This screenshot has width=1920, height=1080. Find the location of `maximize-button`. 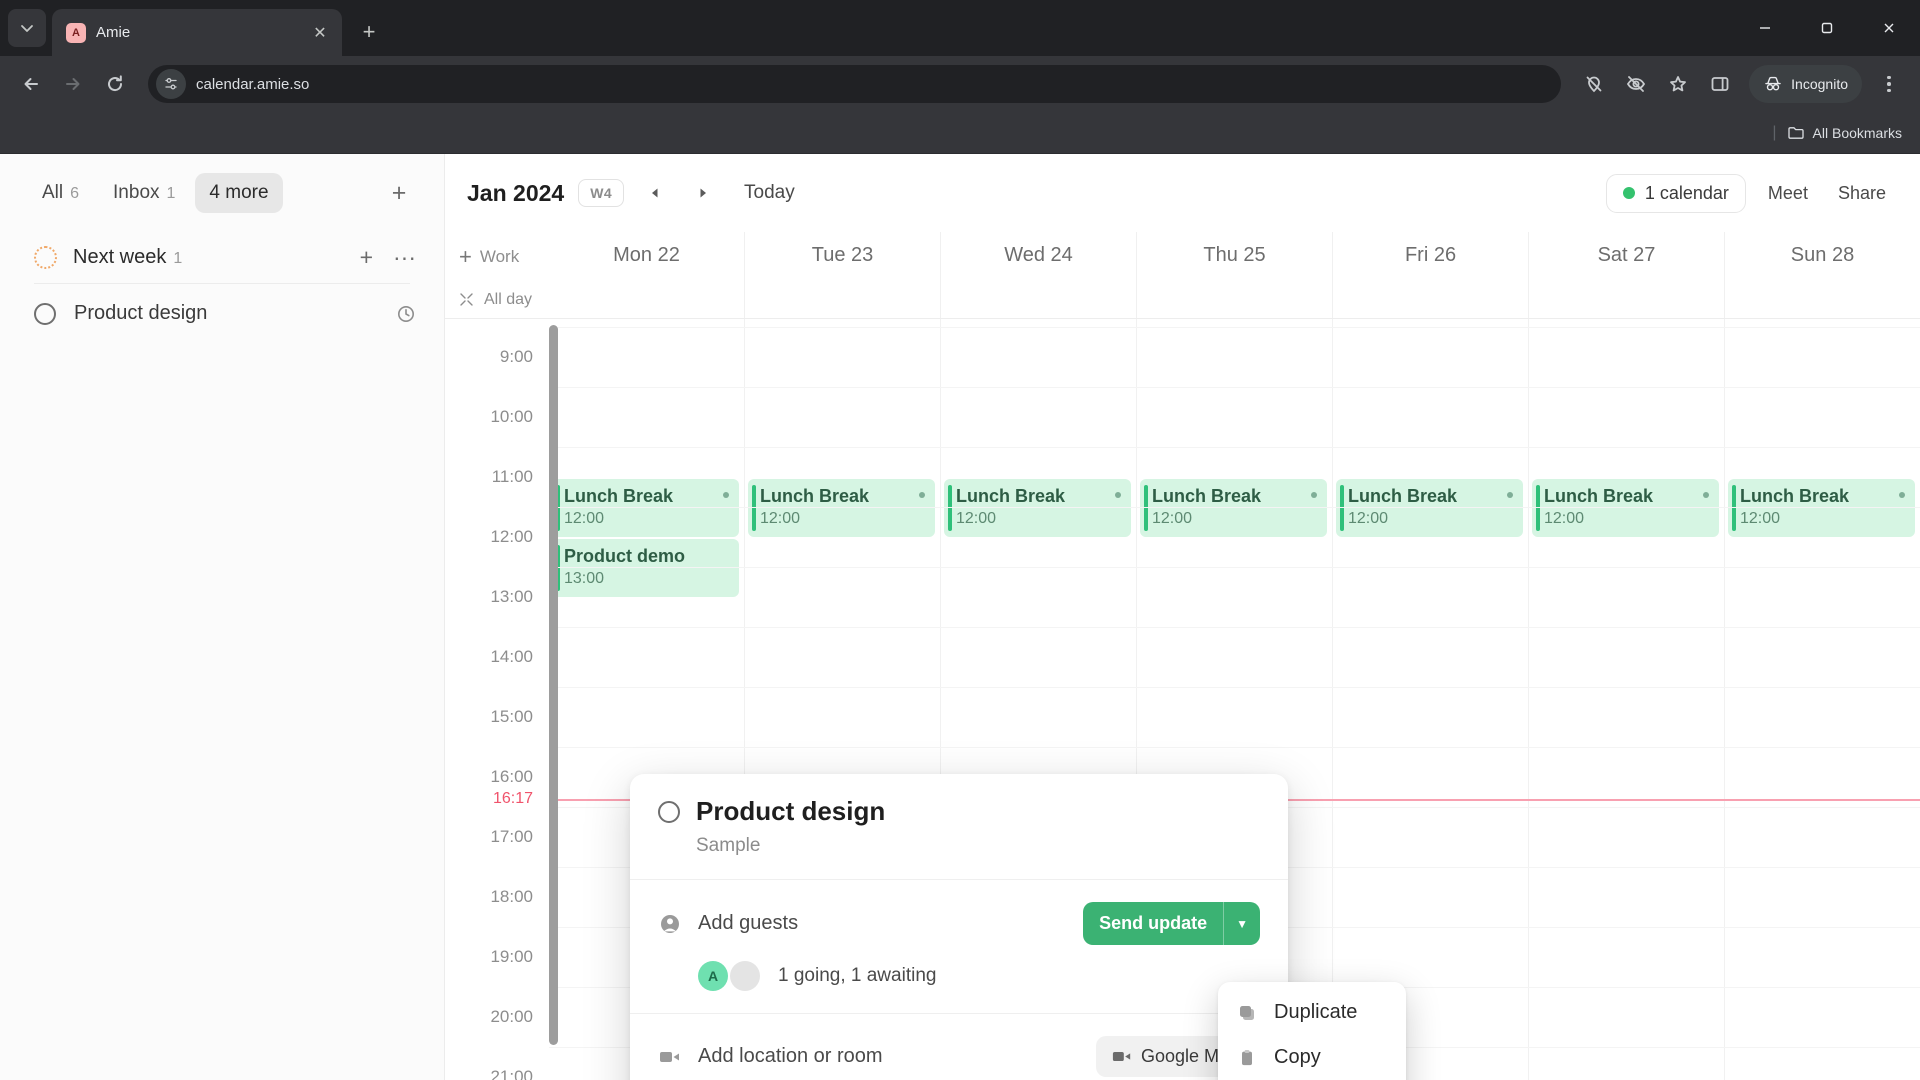

maximize-button is located at coordinates (1827, 28).